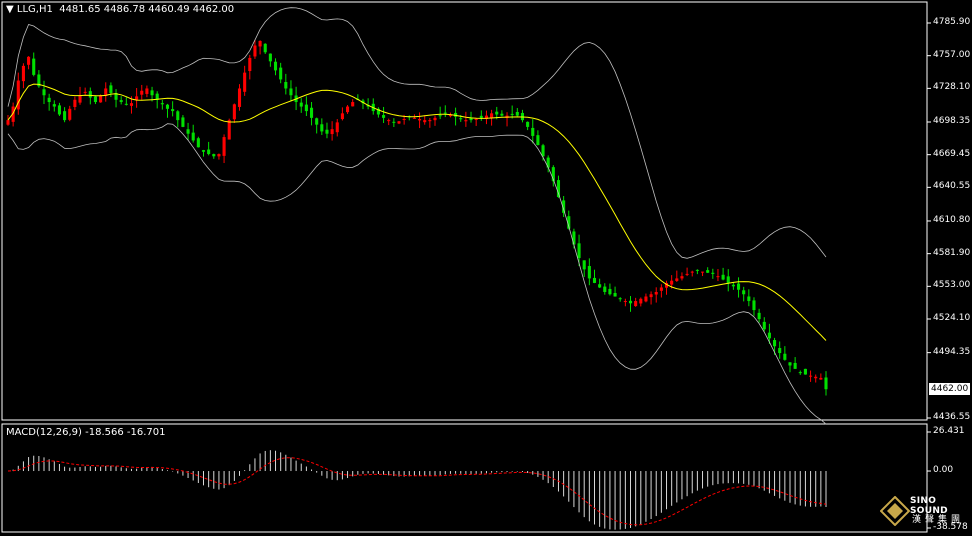 This screenshot has height=536, width=972. What do you see at coordinates (895, 511) in the screenshot?
I see `diamond-logo-icon` at bounding box center [895, 511].